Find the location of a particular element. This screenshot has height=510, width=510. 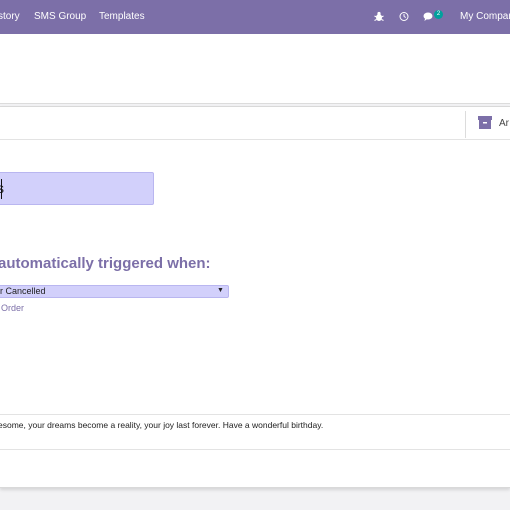

menu-sms-group: SMS Group is located at coordinates (60, 16).